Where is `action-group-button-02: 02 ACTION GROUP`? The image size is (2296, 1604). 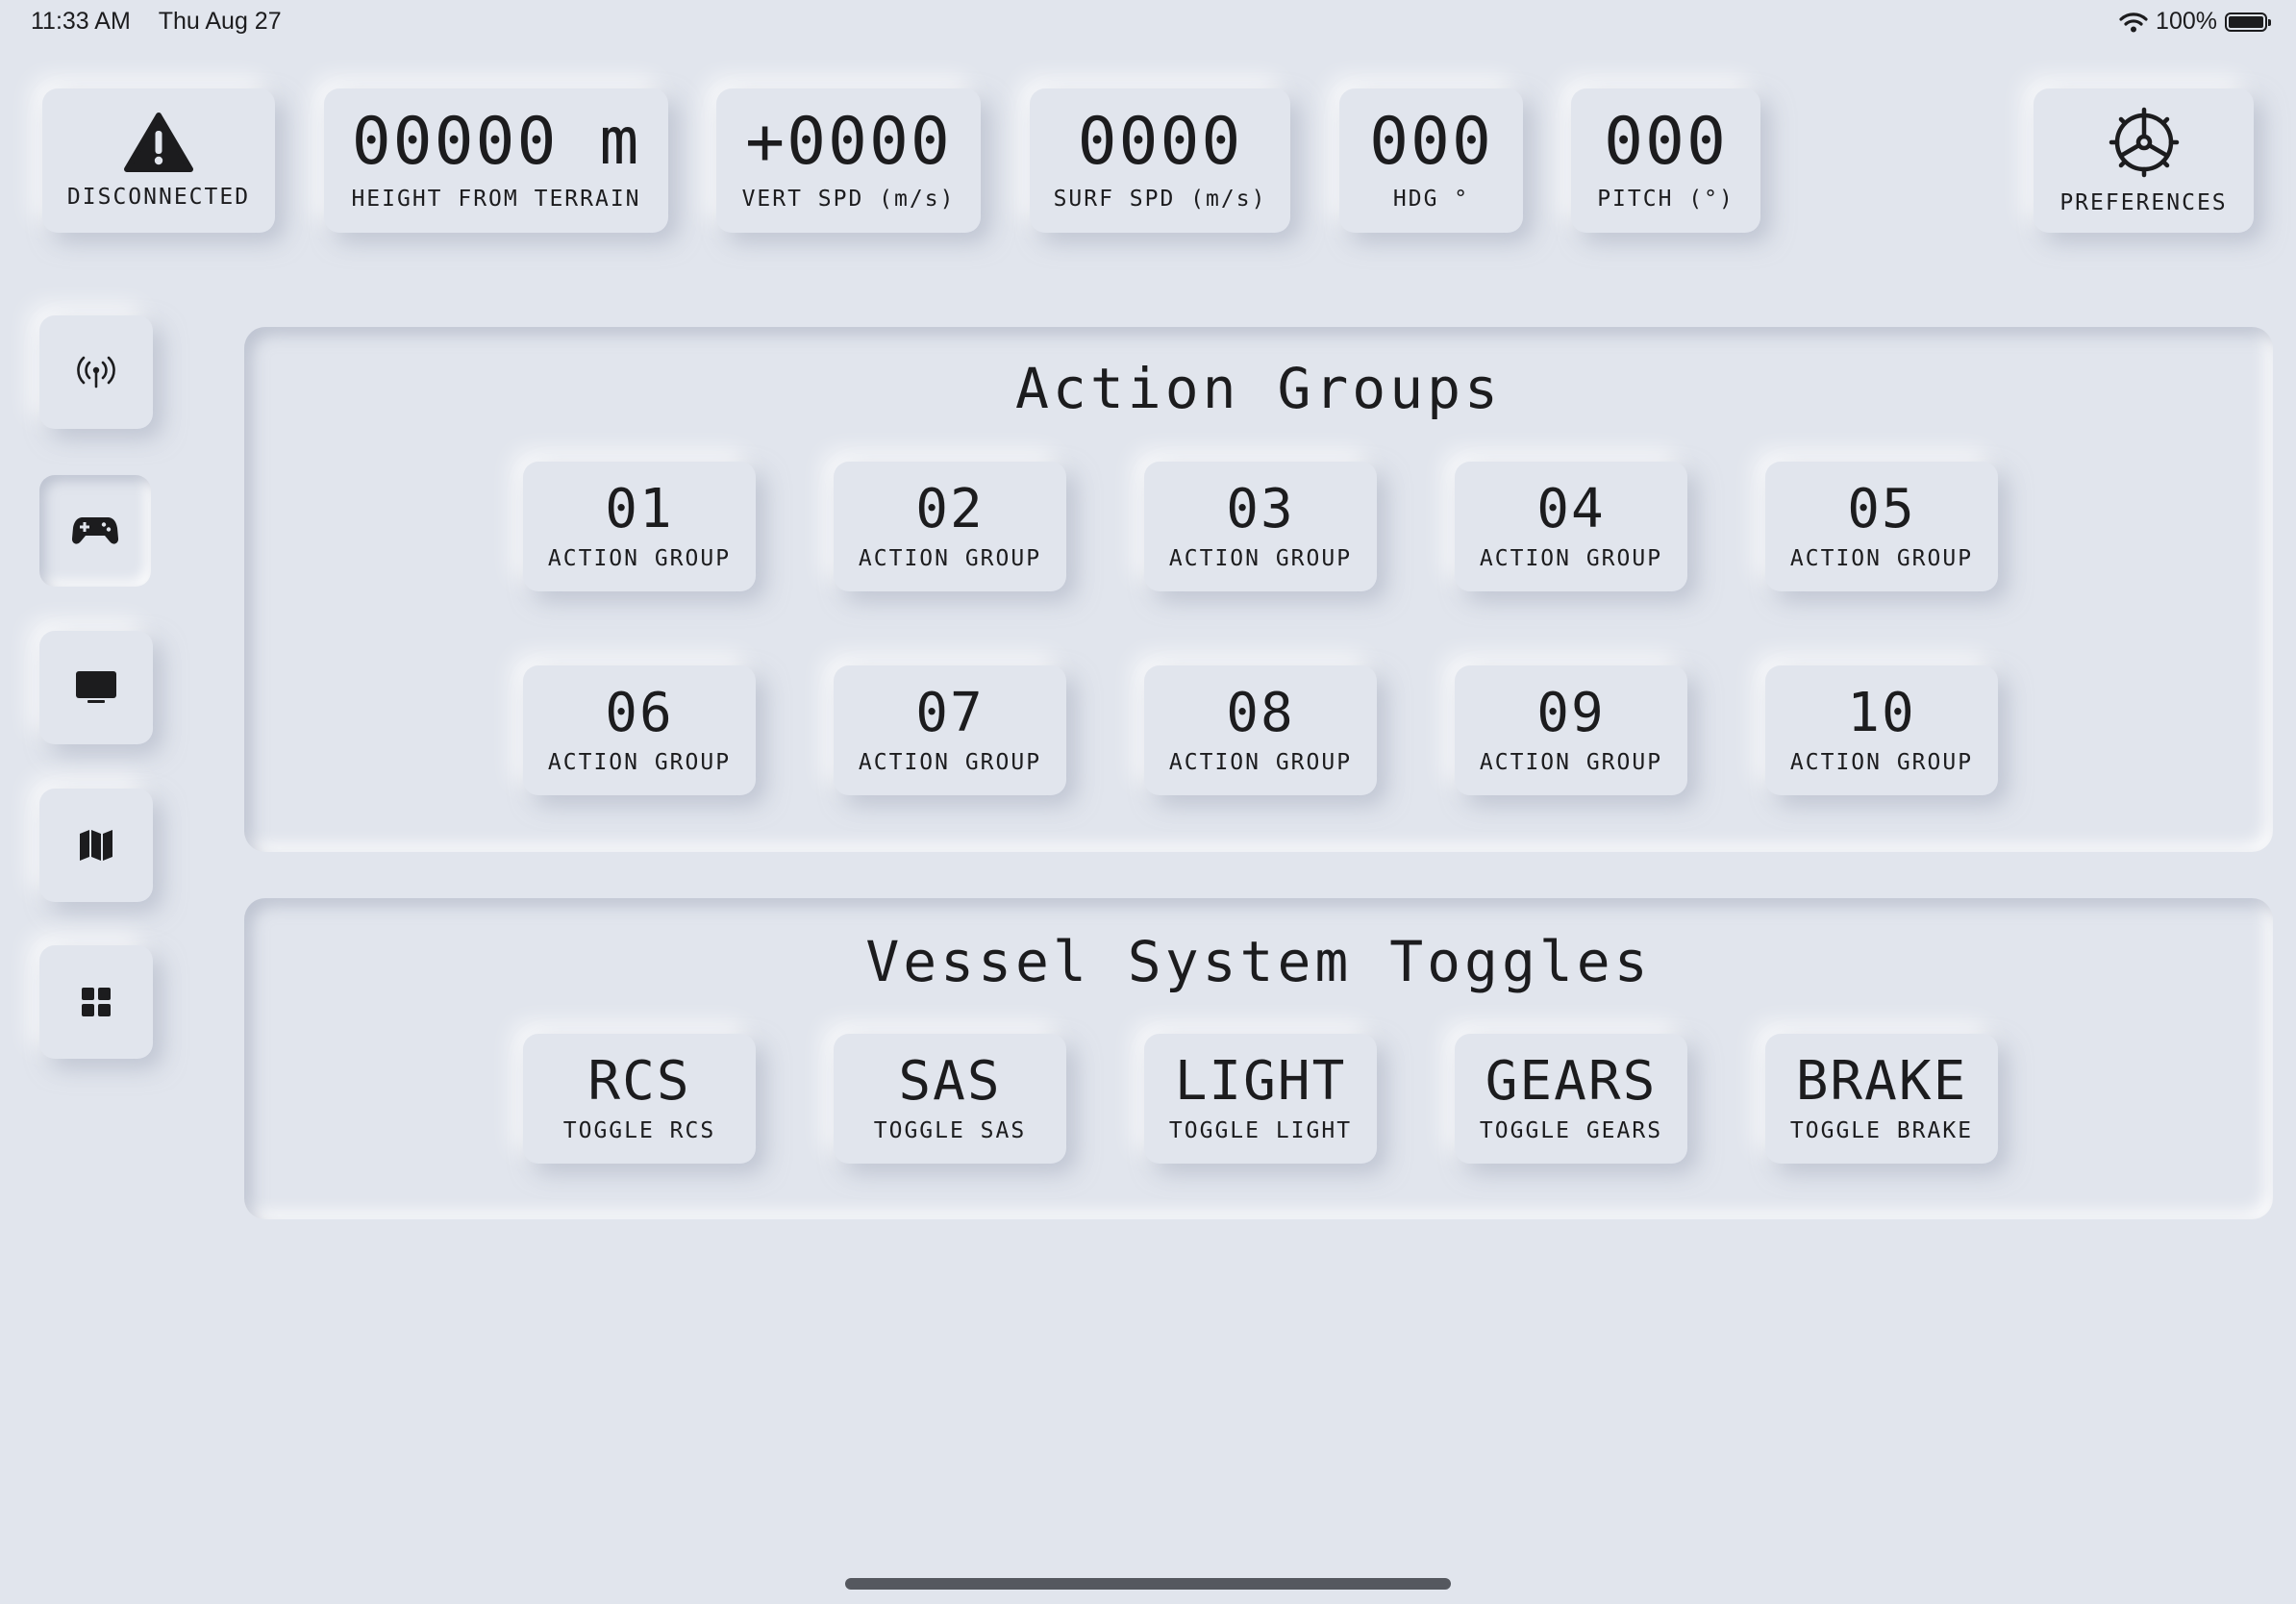 action-group-button-02: 02 ACTION GROUP is located at coordinates (950, 526).